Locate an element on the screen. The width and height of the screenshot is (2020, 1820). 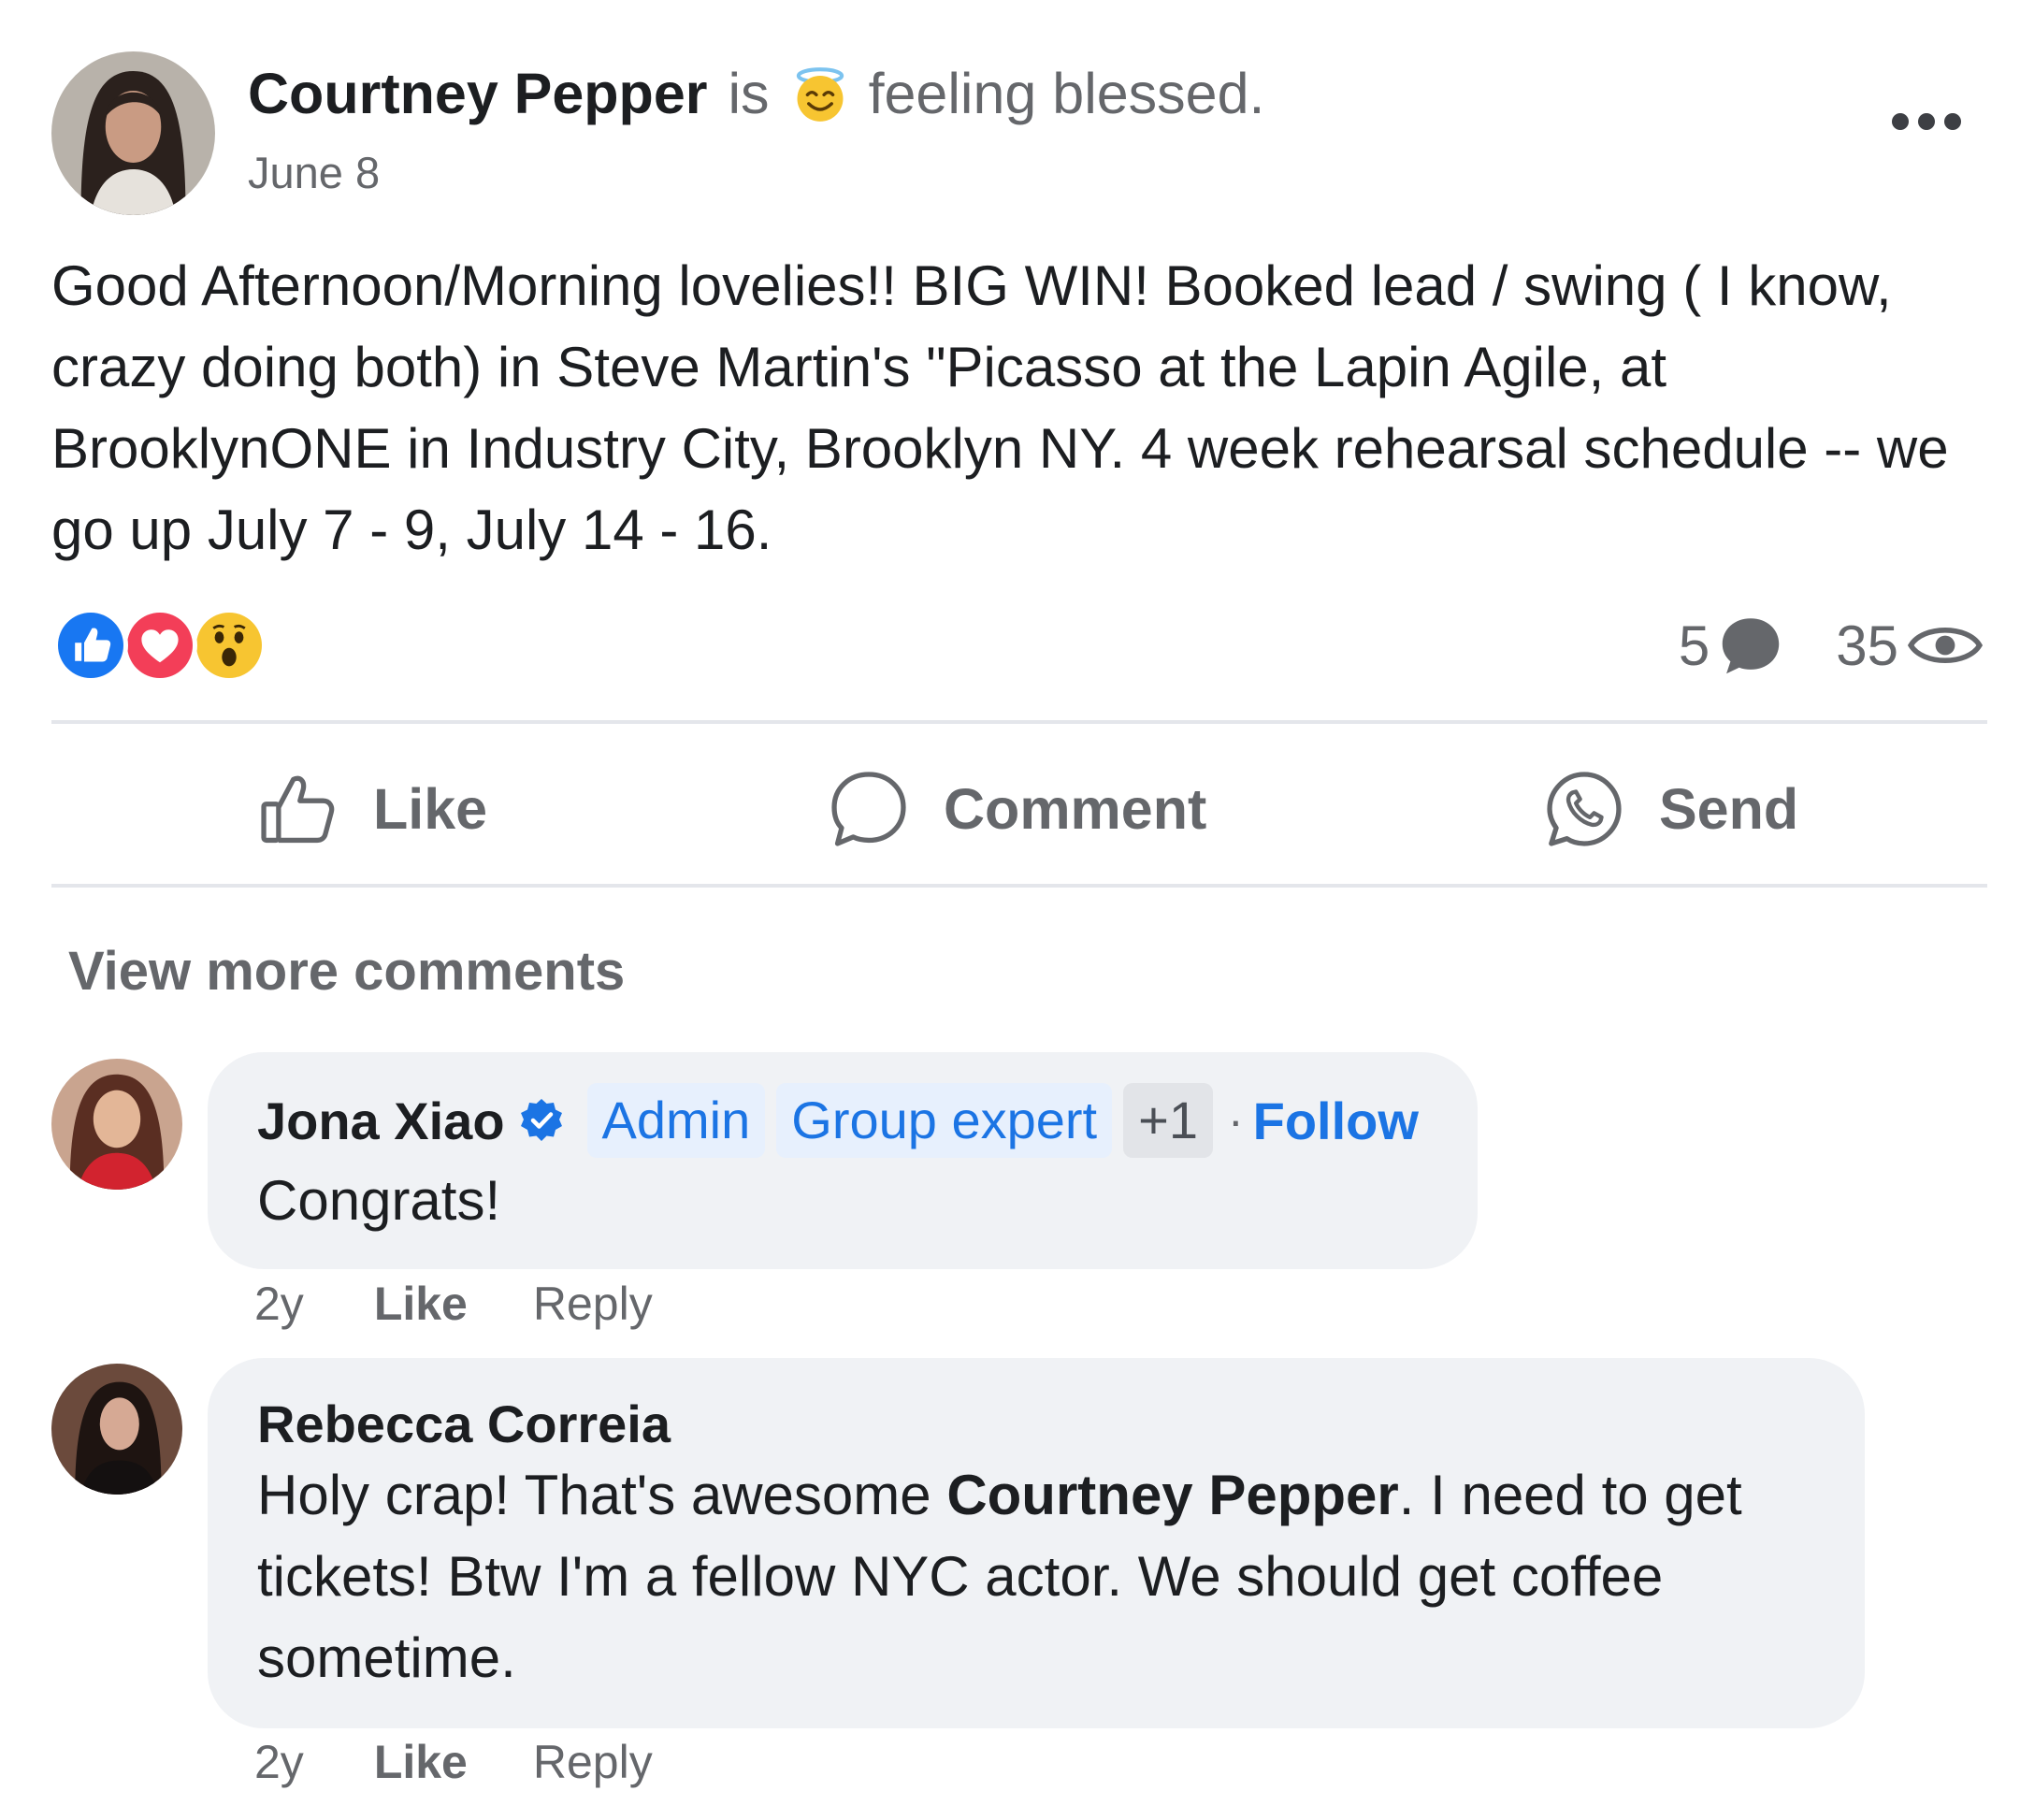
comment-header: Jona Xiao Admin Group expert +1 · Follow is located at coordinates (838, 1120).